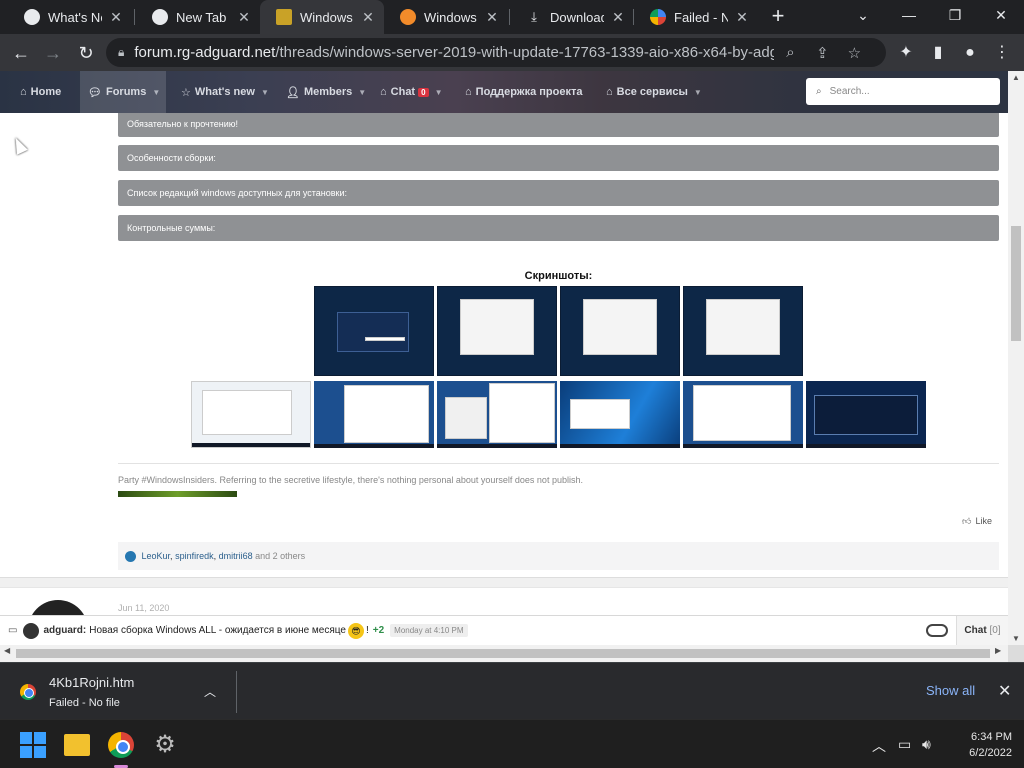 The image size is (1024, 768). What do you see at coordinates (854, 53) in the screenshot?
I see `bookmark-star-icon: ☆` at bounding box center [854, 53].